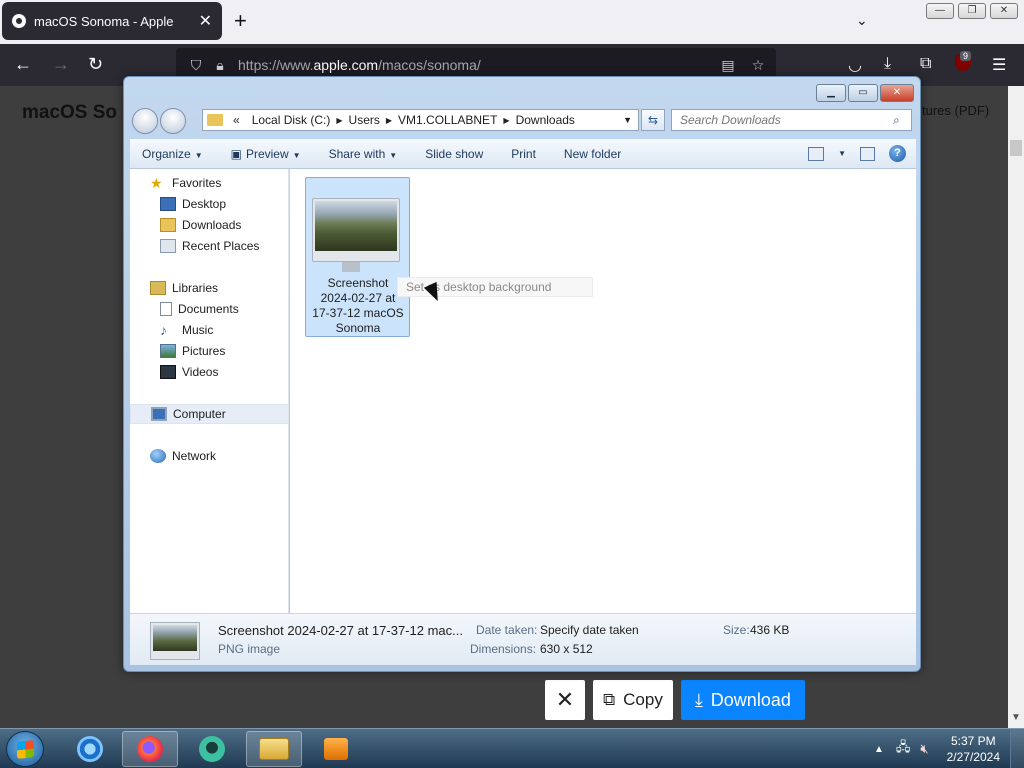  Describe the element at coordinates (973, 741) in the screenshot. I see `clock-time: 5:37 PM` at that location.